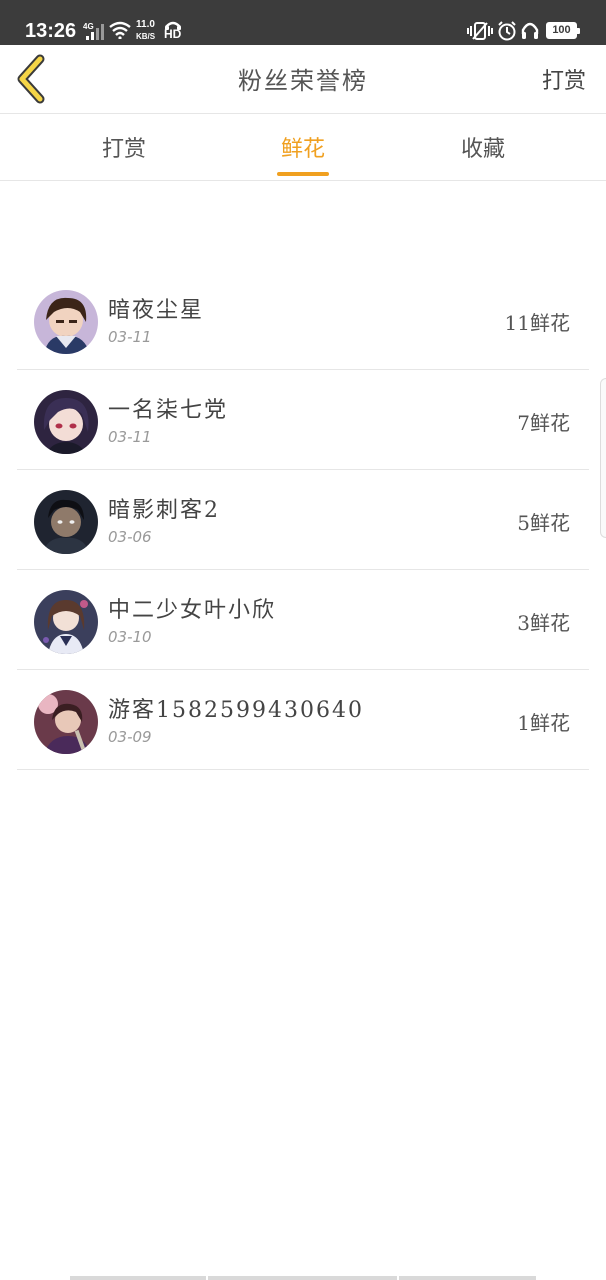 This screenshot has height=1280, width=606. Describe the element at coordinates (480, 31) in the screenshot. I see `vibrate-icon` at that location.